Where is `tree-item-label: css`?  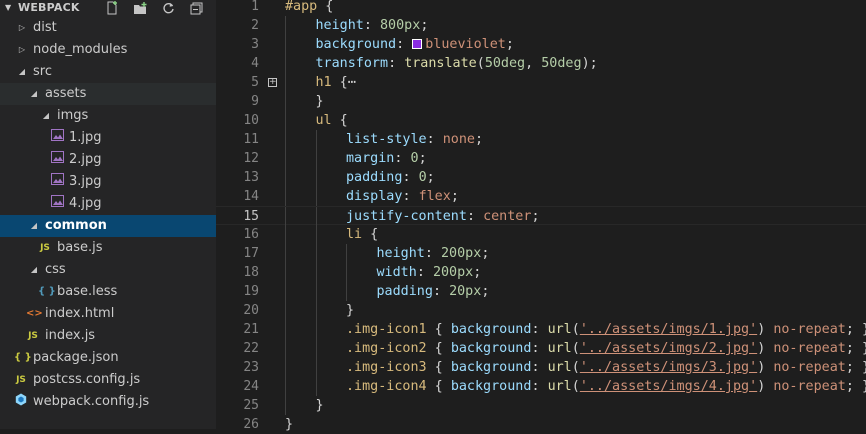
tree-item-label: css is located at coordinates (55, 269).